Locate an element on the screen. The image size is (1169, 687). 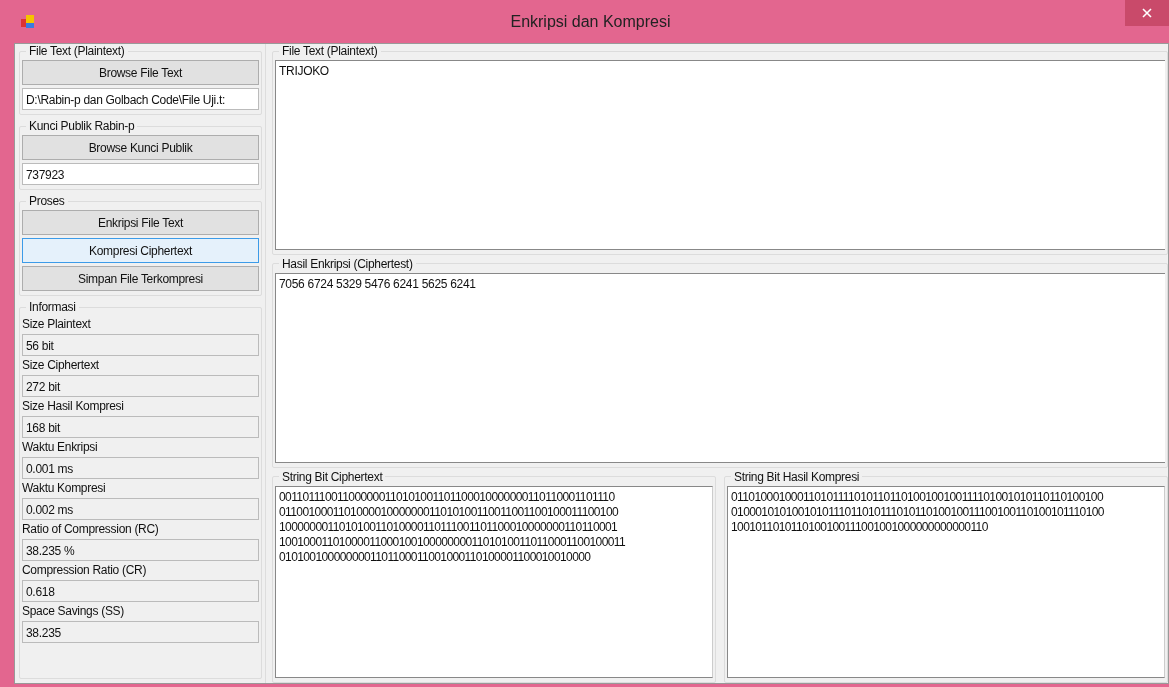
close-icon is located at coordinates (1147, 13).